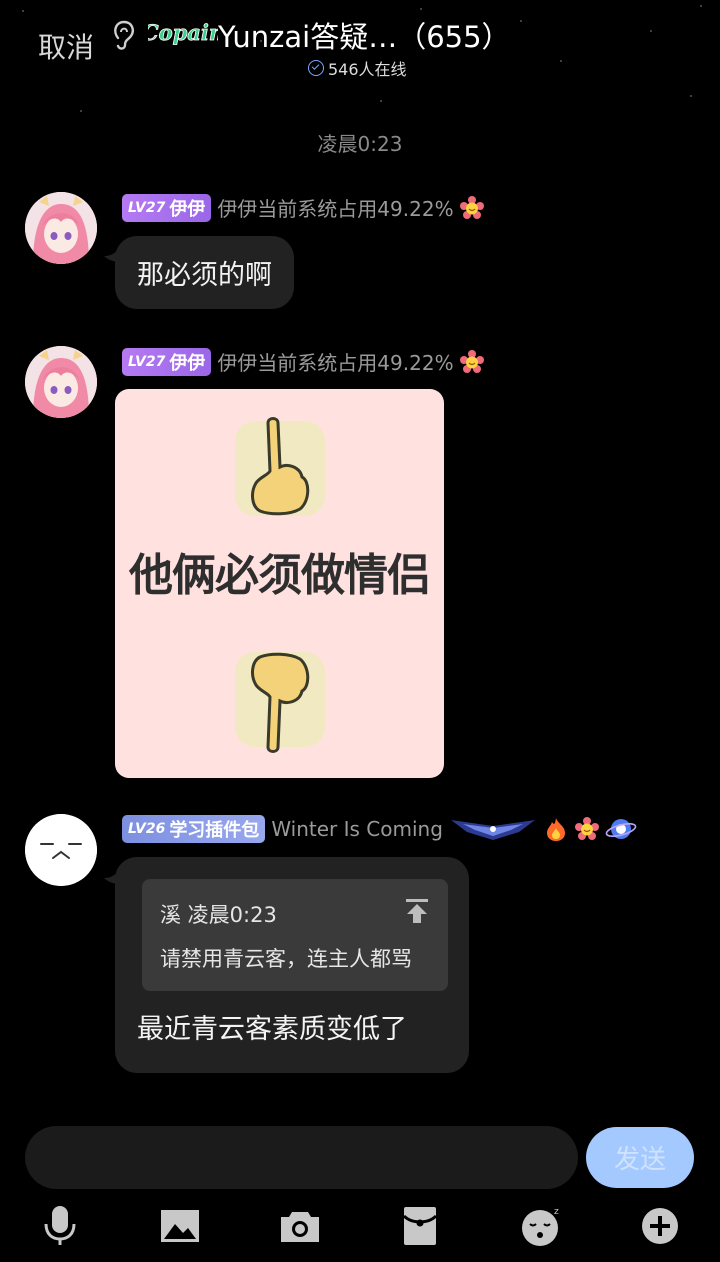 This screenshot has width=720, height=1262. Describe the element at coordinates (621, 829) in the screenshot. I see `planet-icon` at that location.